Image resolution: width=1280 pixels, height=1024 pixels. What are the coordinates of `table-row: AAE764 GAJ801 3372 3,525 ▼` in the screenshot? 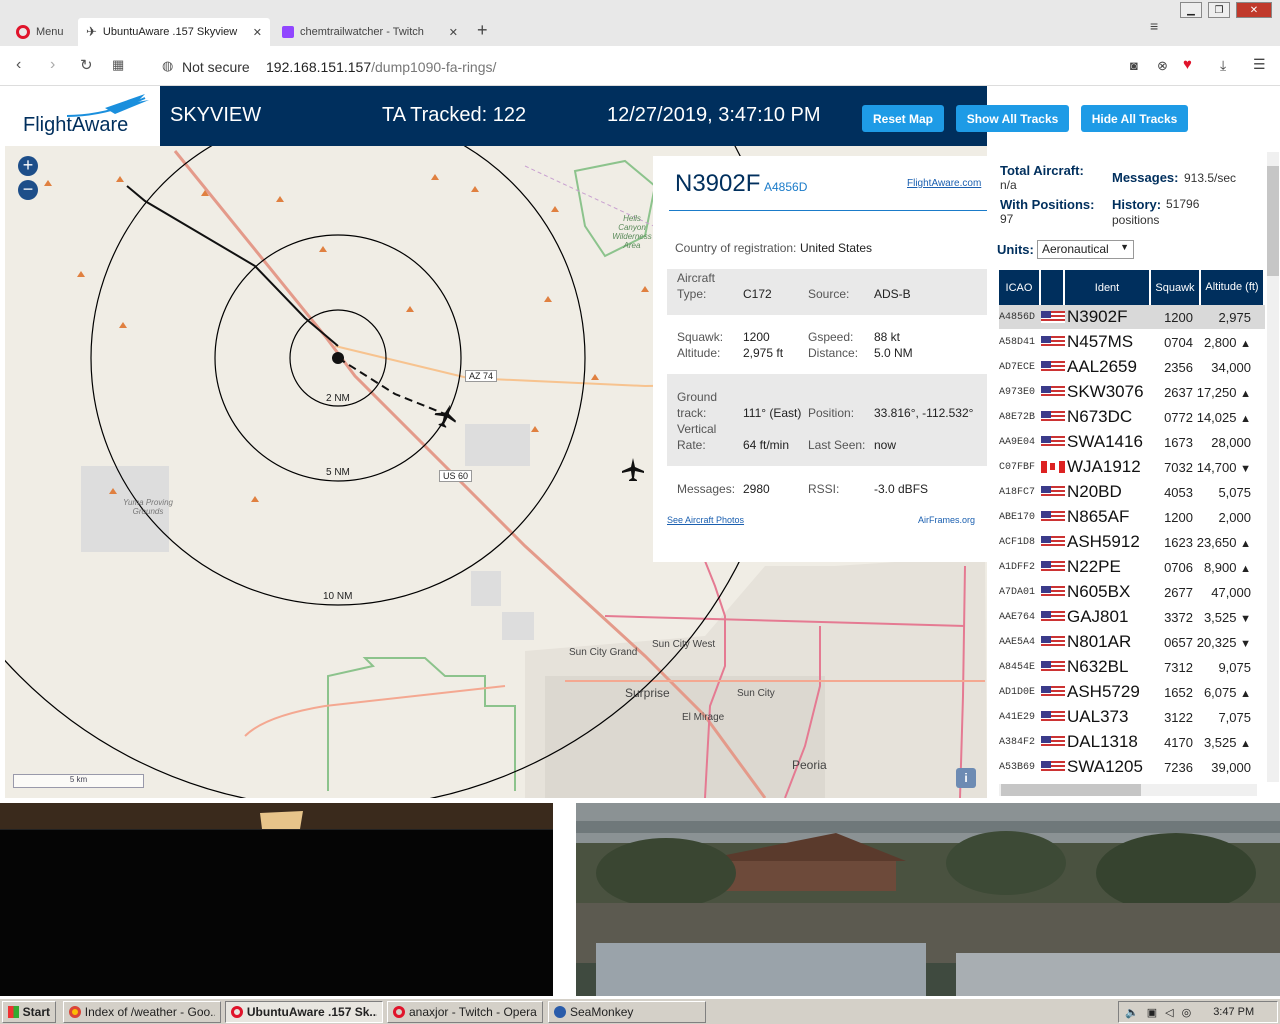 It's located at (1132, 617).